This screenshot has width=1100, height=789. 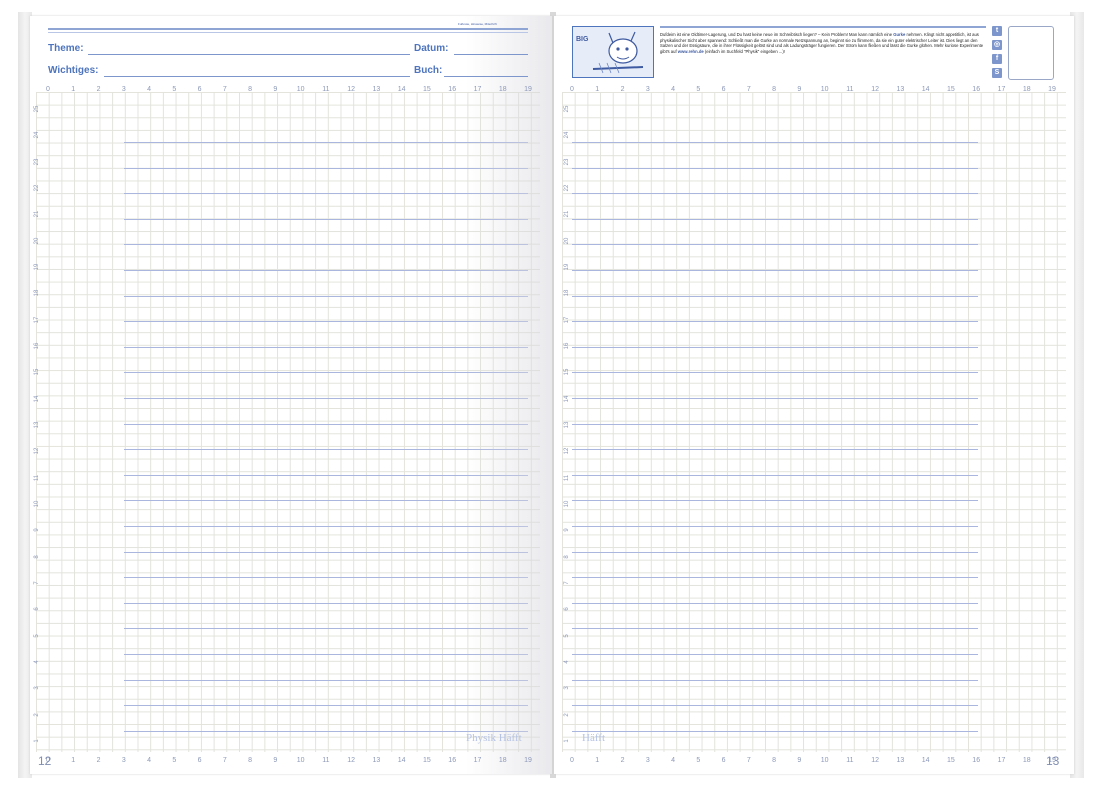 What do you see at coordinates (37, 451) in the screenshot?
I see `left-y-tick: 12` at bounding box center [37, 451].